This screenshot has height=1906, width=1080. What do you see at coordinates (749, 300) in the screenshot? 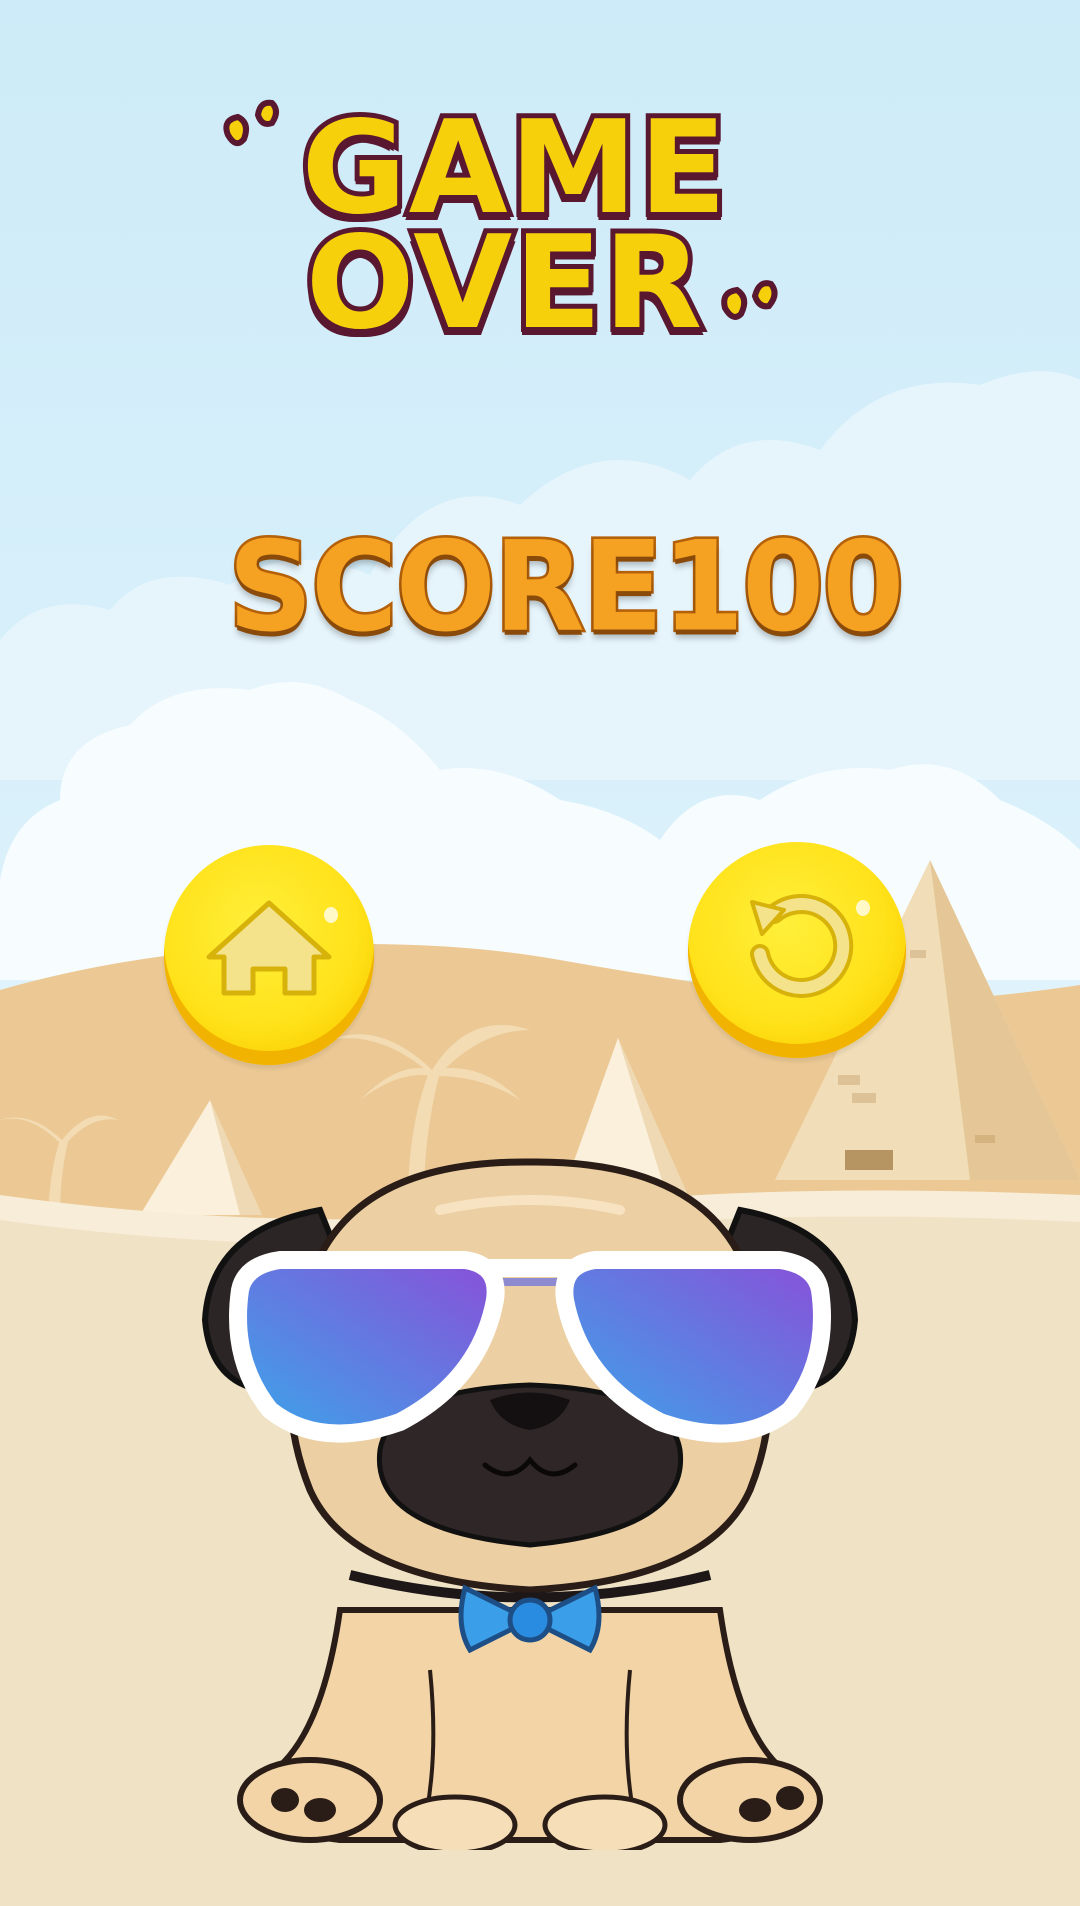
I see `sparkle-right-icon` at bounding box center [749, 300].